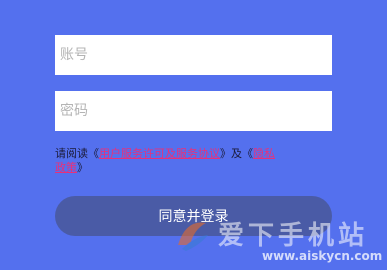 Image resolution: width=387 pixels, height=270 pixels. I want to click on agreement-suffix: 》, so click(82, 167).